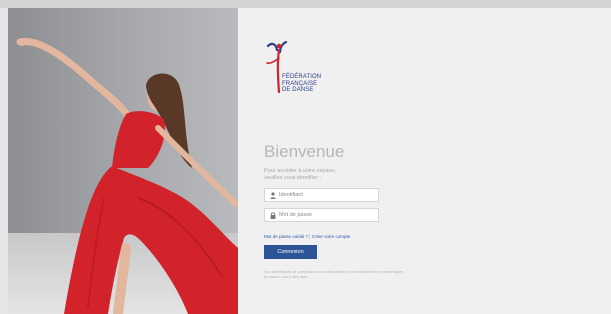 The height and width of the screenshot is (314, 611). What do you see at coordinates (327, 195) in the screenshot?
I see `username-input` at bounding box center [327, 195].